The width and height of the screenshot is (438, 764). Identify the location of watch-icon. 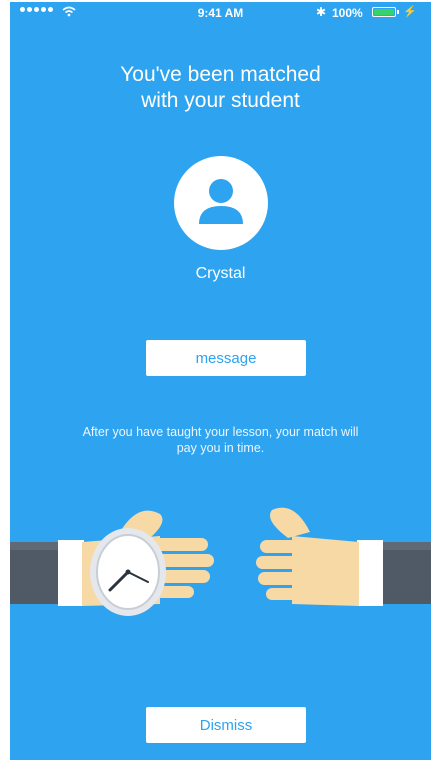
(128, 572).